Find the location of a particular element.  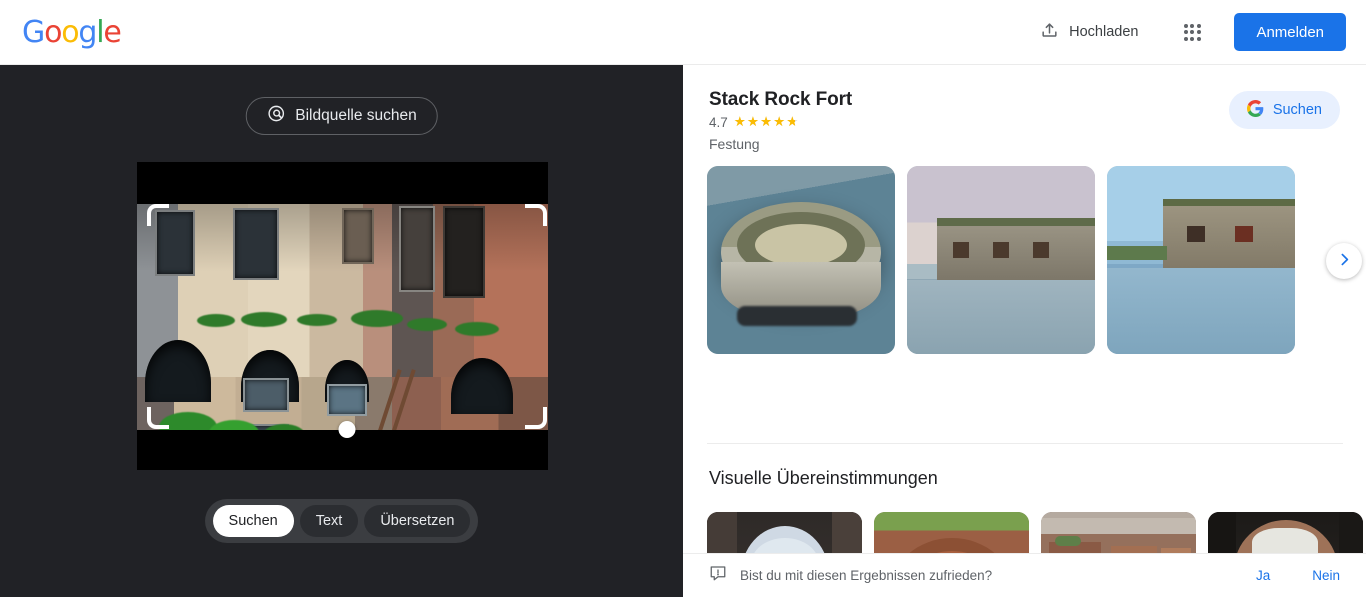

upload-icon is located at coordinates (1049, 32).